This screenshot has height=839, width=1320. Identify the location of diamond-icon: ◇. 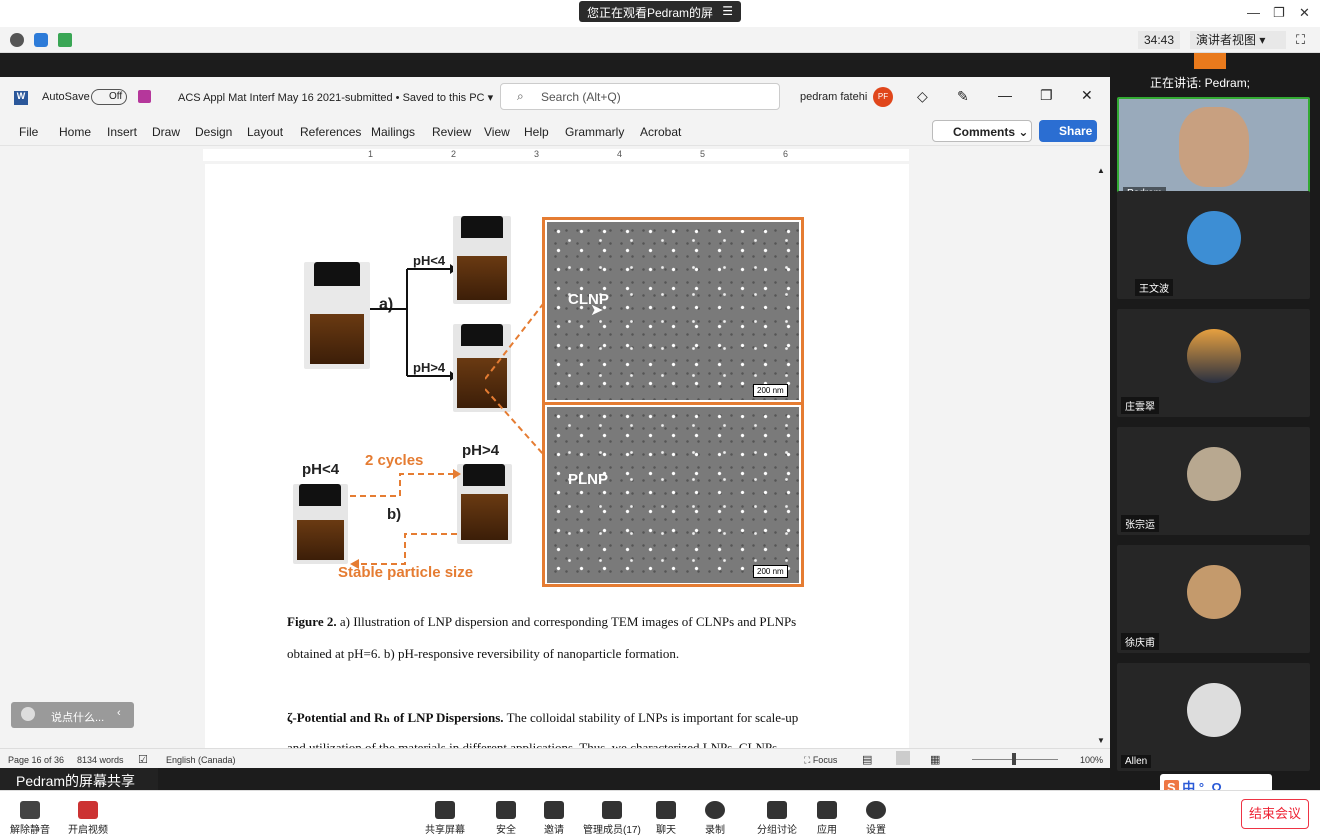
(922, 96).